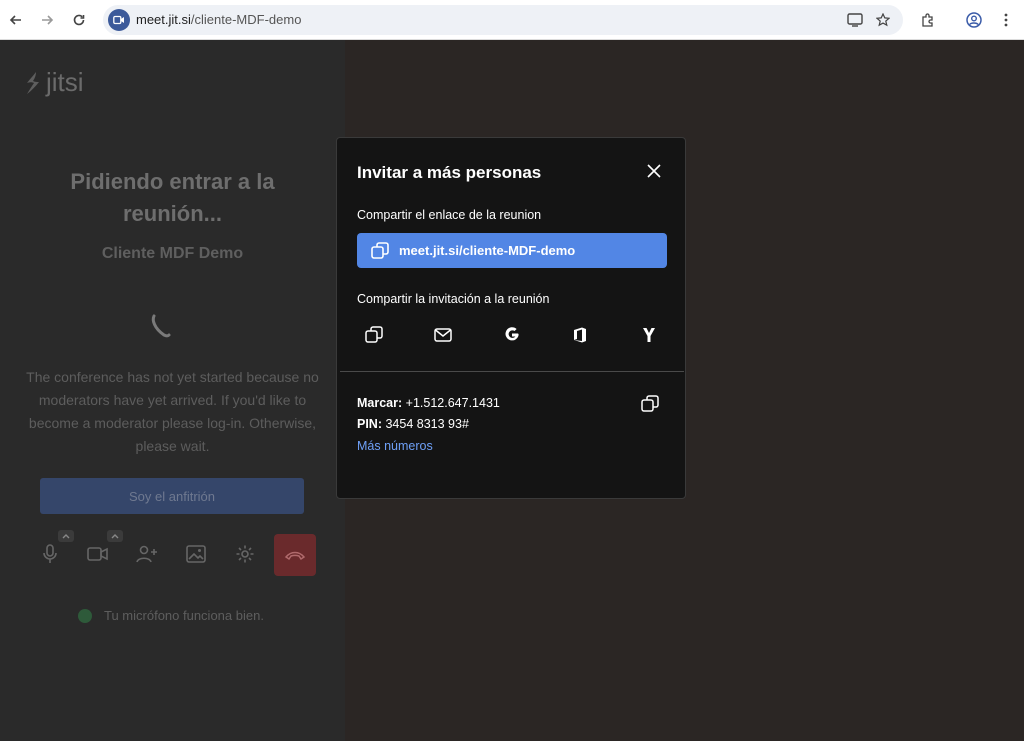 The height and width of the screenshot is (741, 1024). I want to click on share-link-label: Compartir el enlace de la reunion, so click(449, 215).